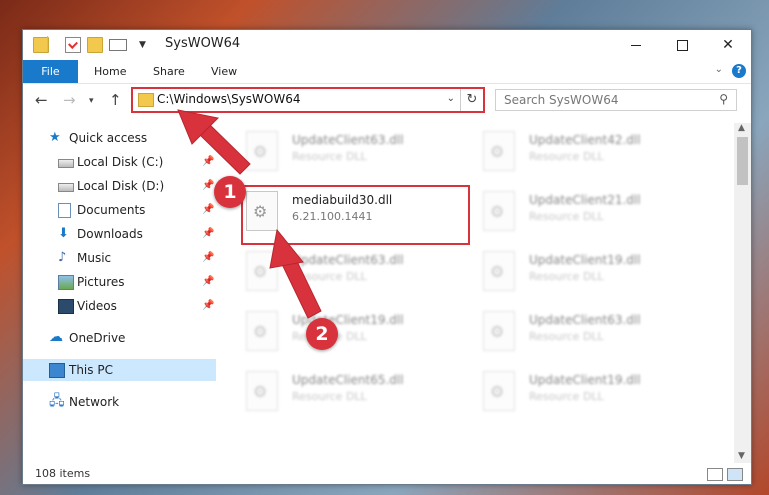 The width and height of the screenshot is (769, 495). I want to click on refresh-icon: ↻, so click(471, 100).